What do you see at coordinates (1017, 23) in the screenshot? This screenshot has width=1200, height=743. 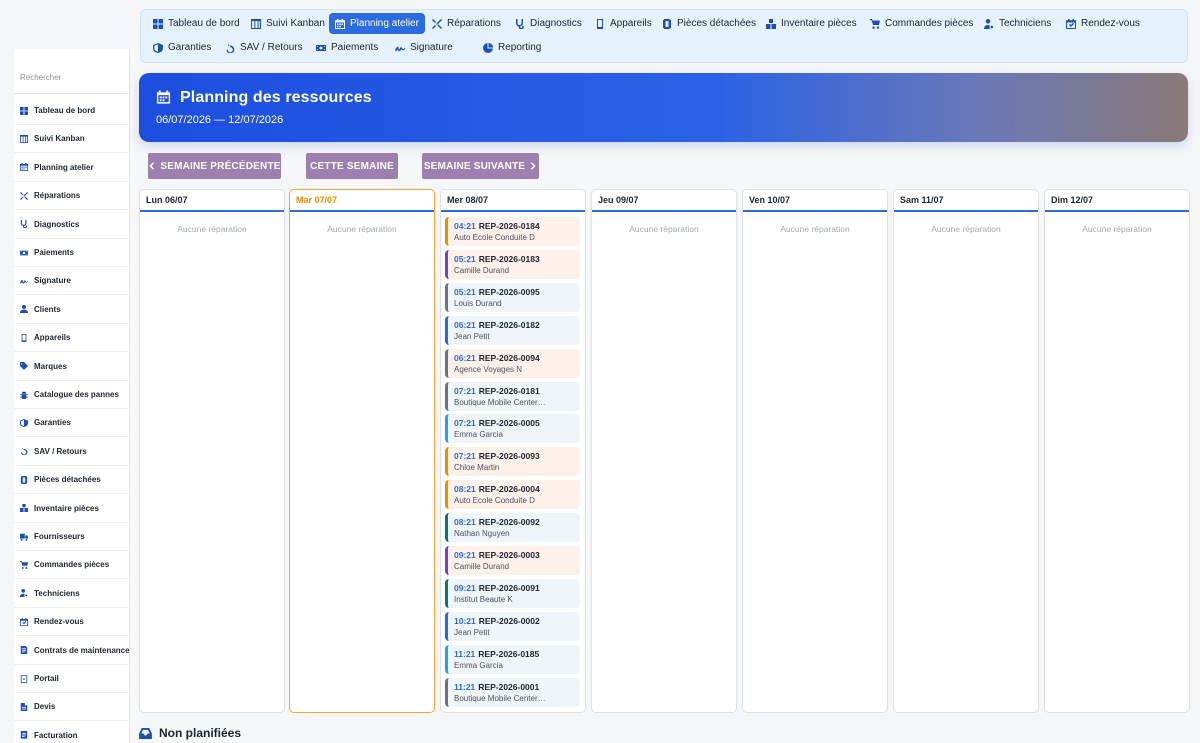 I see `nav-tab-techniciens: Techniciens` at bounding box center [1017, 23].